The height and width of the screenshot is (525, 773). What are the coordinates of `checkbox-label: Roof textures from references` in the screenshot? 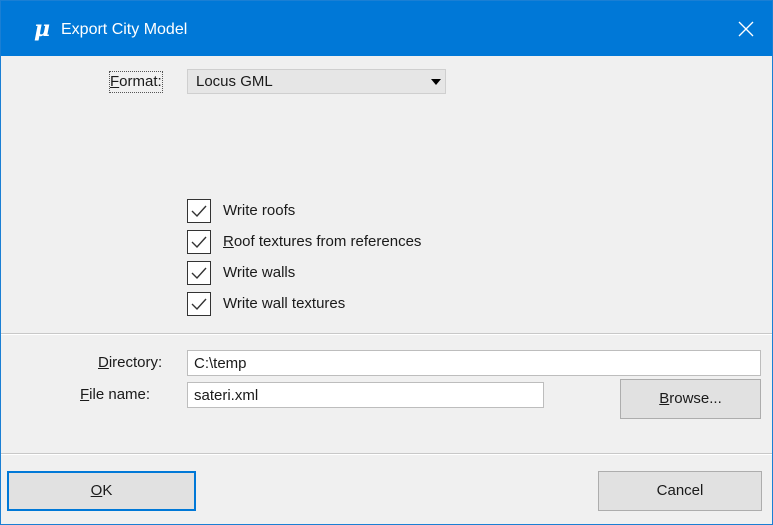 It's located at (322, 241).